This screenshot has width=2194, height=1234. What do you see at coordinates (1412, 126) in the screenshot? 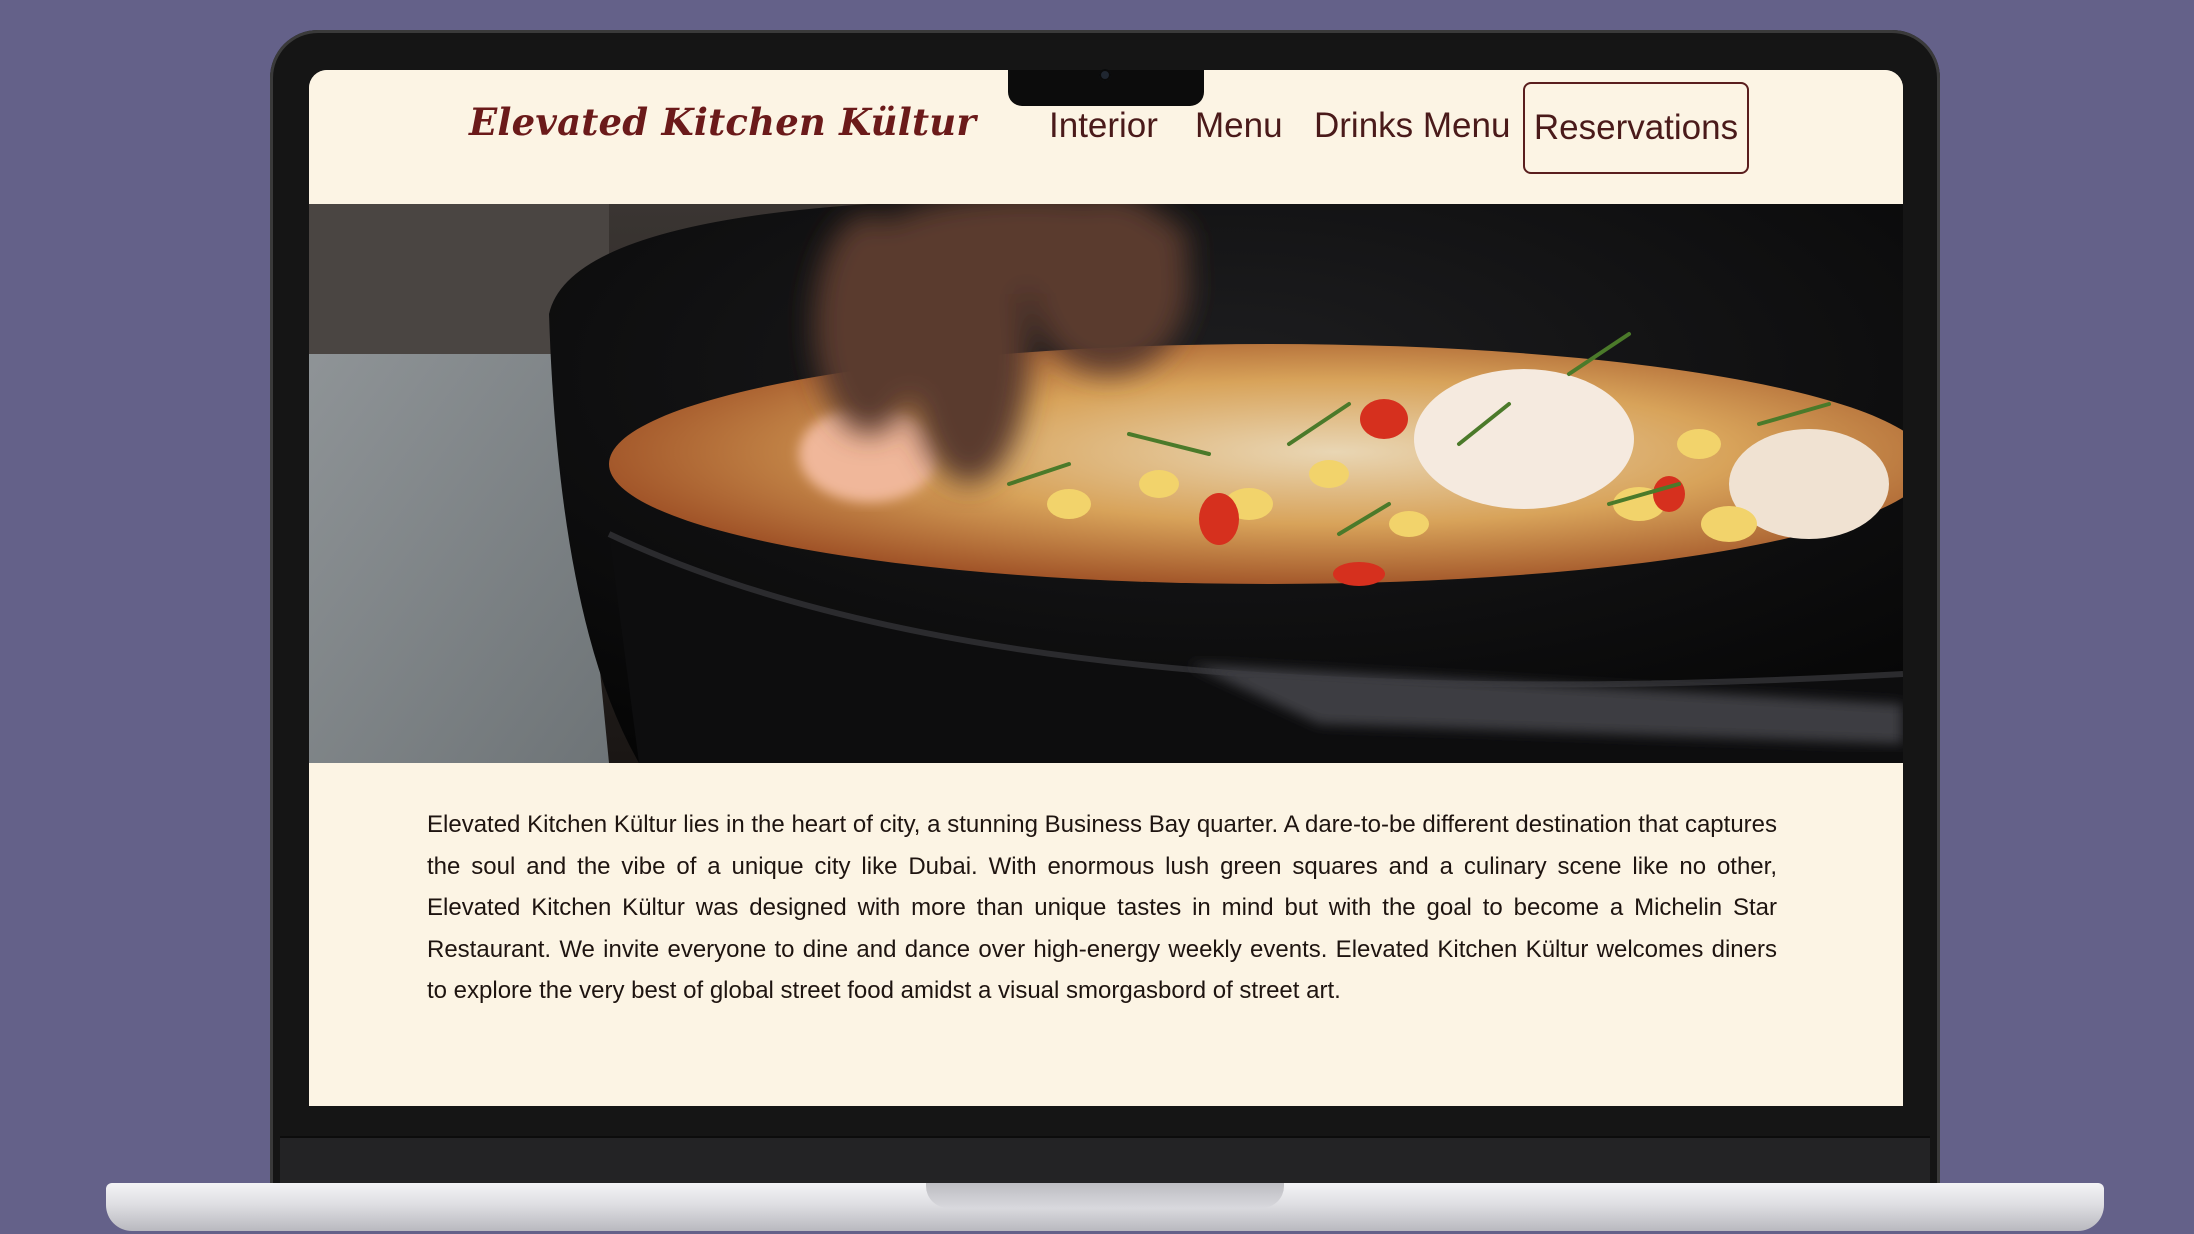
I see `nav-link-drinks-menu: Drinks Menu` at bounding box center [1412, 126].